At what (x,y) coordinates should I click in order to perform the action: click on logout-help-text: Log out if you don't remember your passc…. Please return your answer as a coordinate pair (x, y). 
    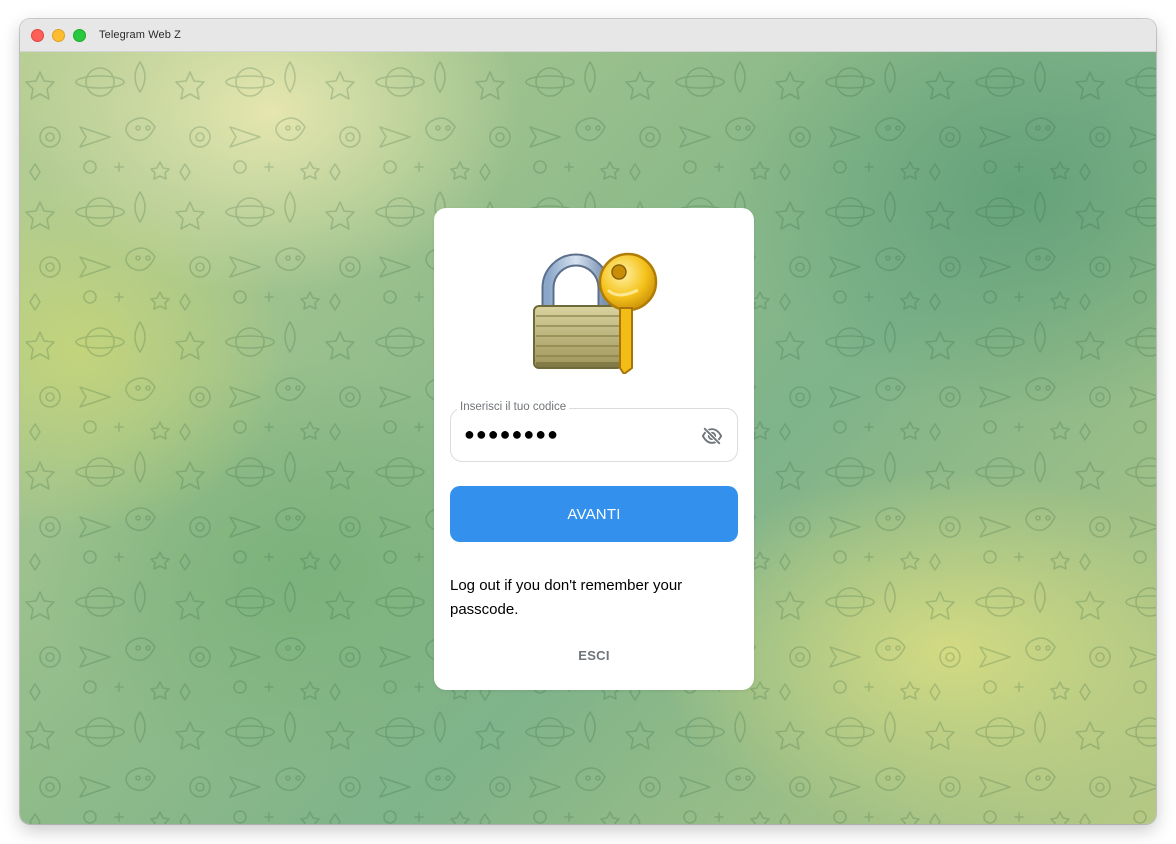
    Looking at the image, I should click on (566, 597).